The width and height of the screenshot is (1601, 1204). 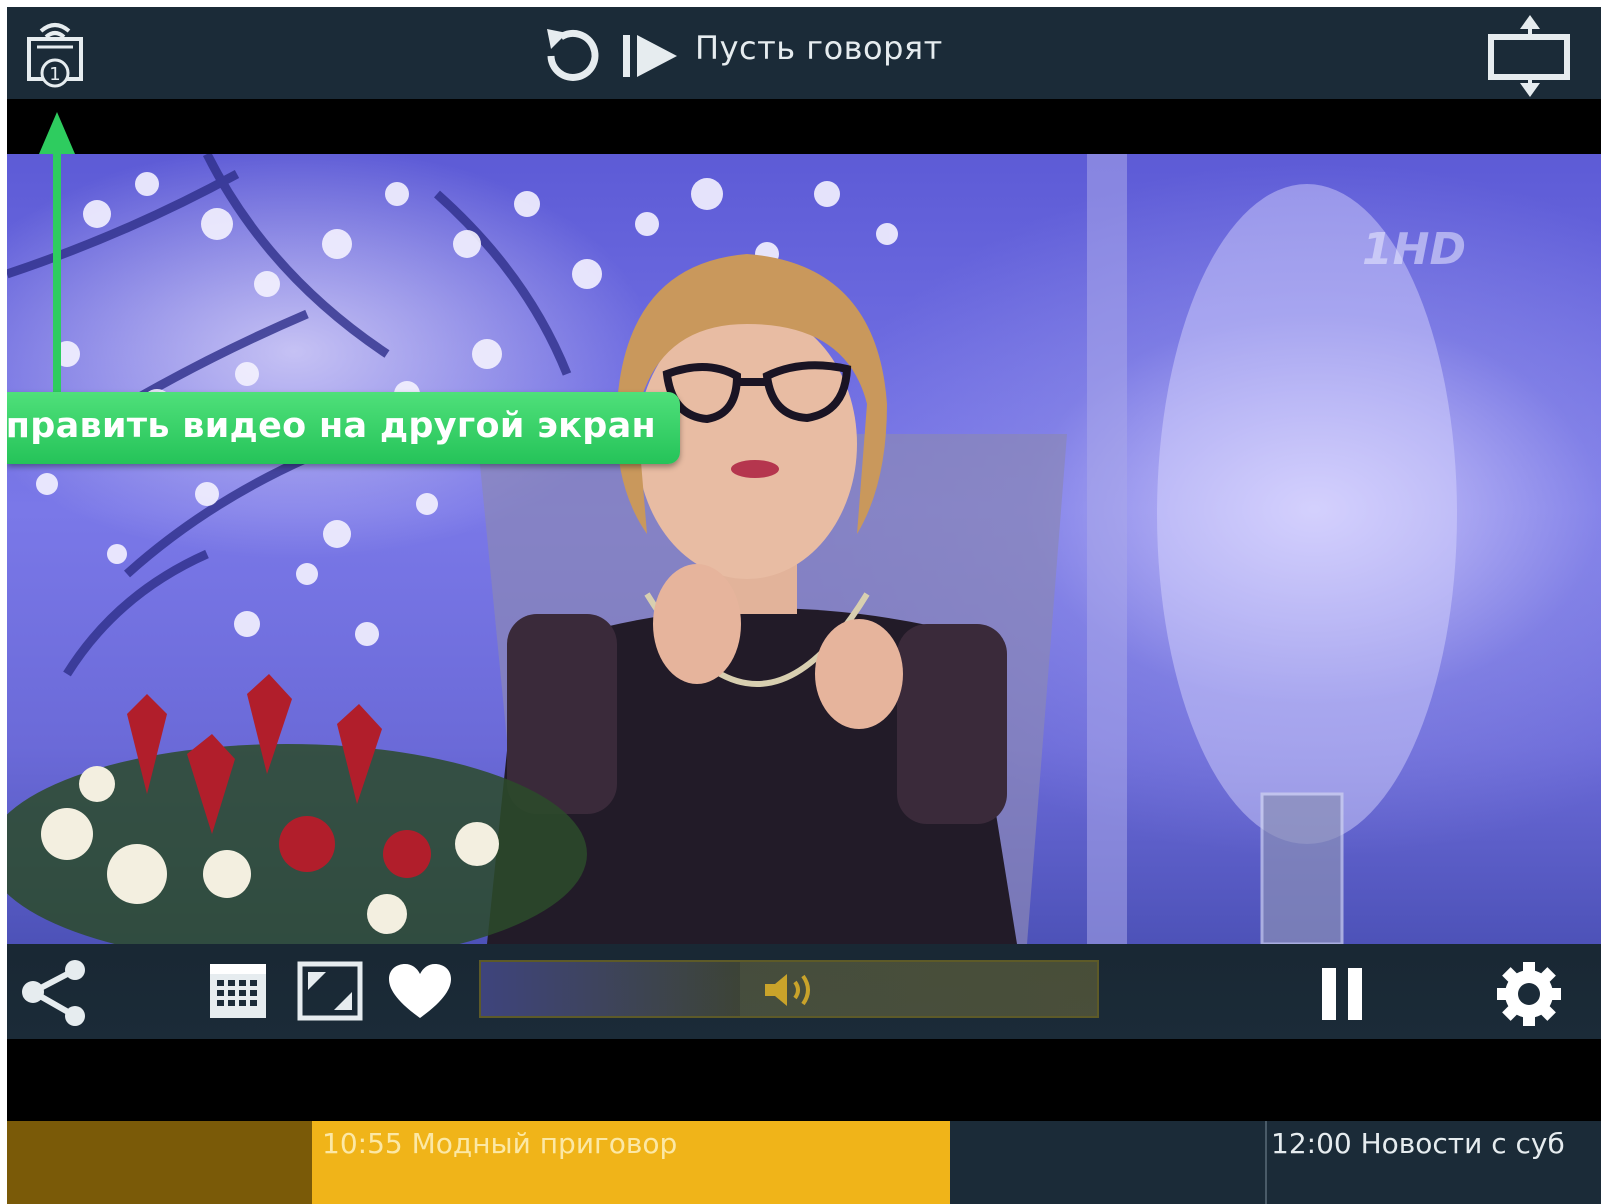 I want to click on hint-text: тправить видео на другой экран, so click(x=331, y=426).